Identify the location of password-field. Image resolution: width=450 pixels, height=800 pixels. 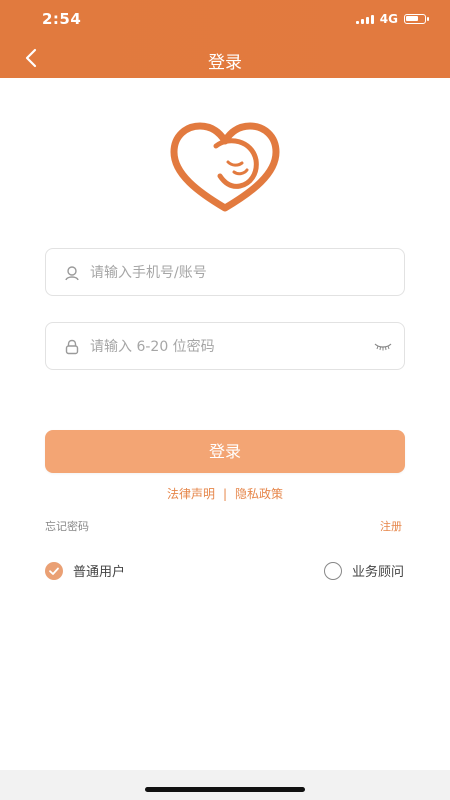
(225, 346).